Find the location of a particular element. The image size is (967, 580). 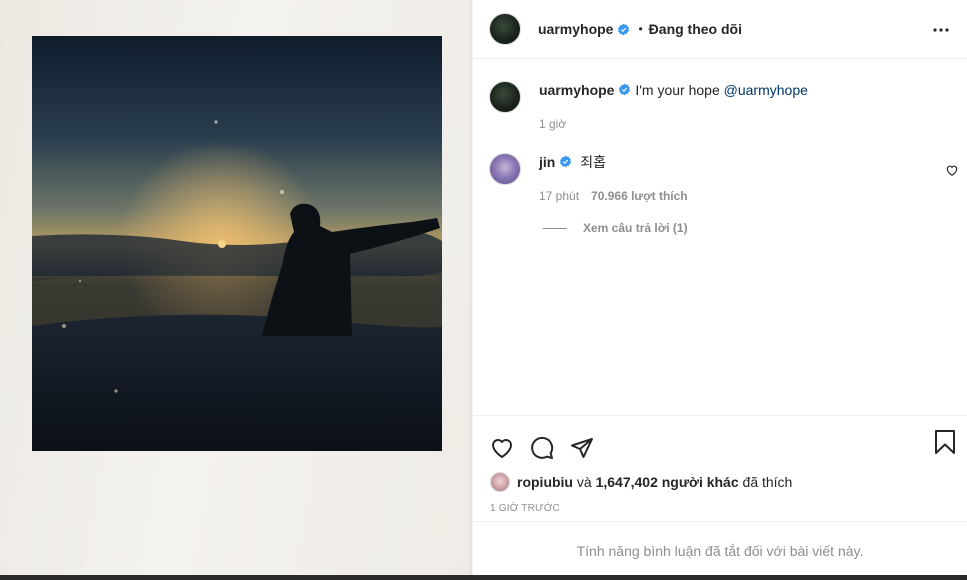

comment-icon is located at coordinates (542, 447).